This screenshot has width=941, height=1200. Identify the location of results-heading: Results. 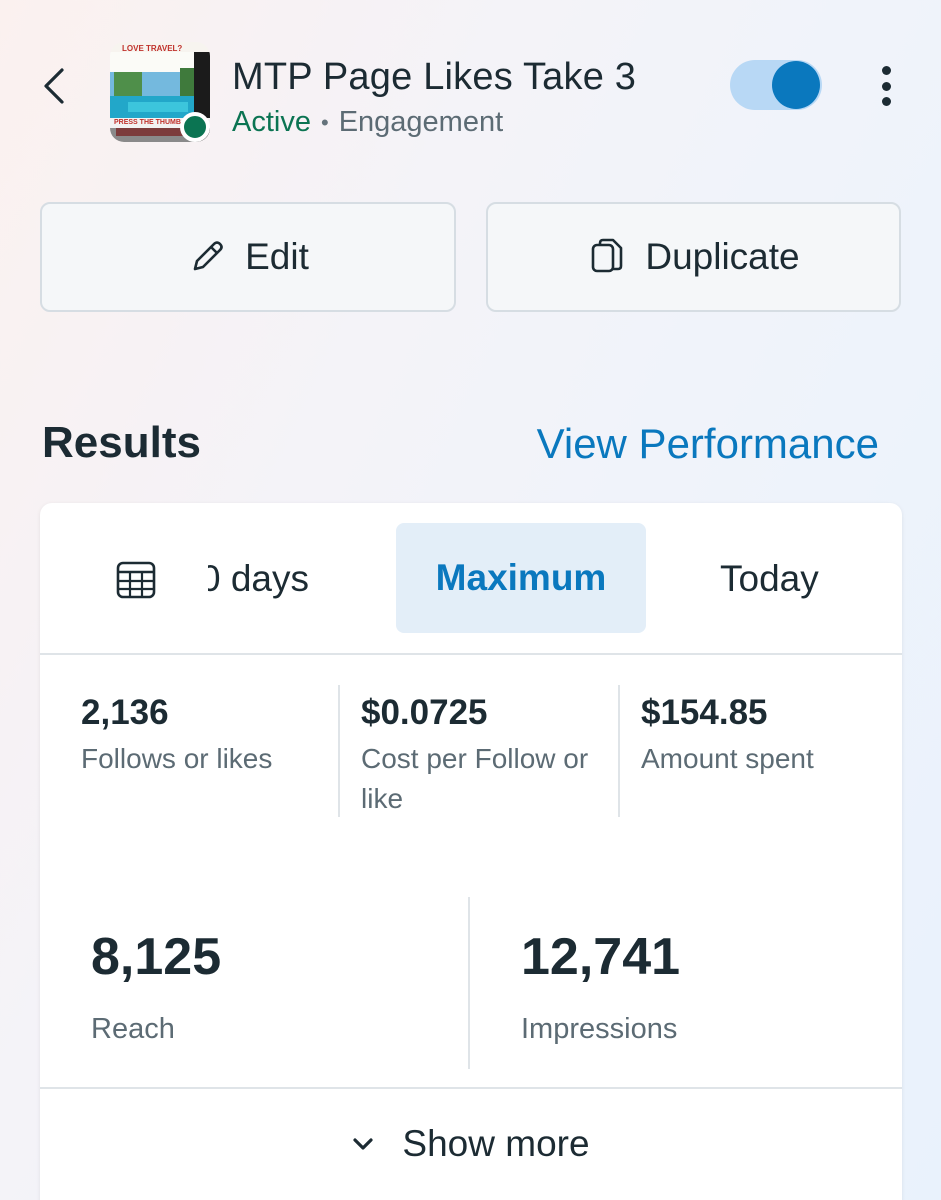
(121, 442).